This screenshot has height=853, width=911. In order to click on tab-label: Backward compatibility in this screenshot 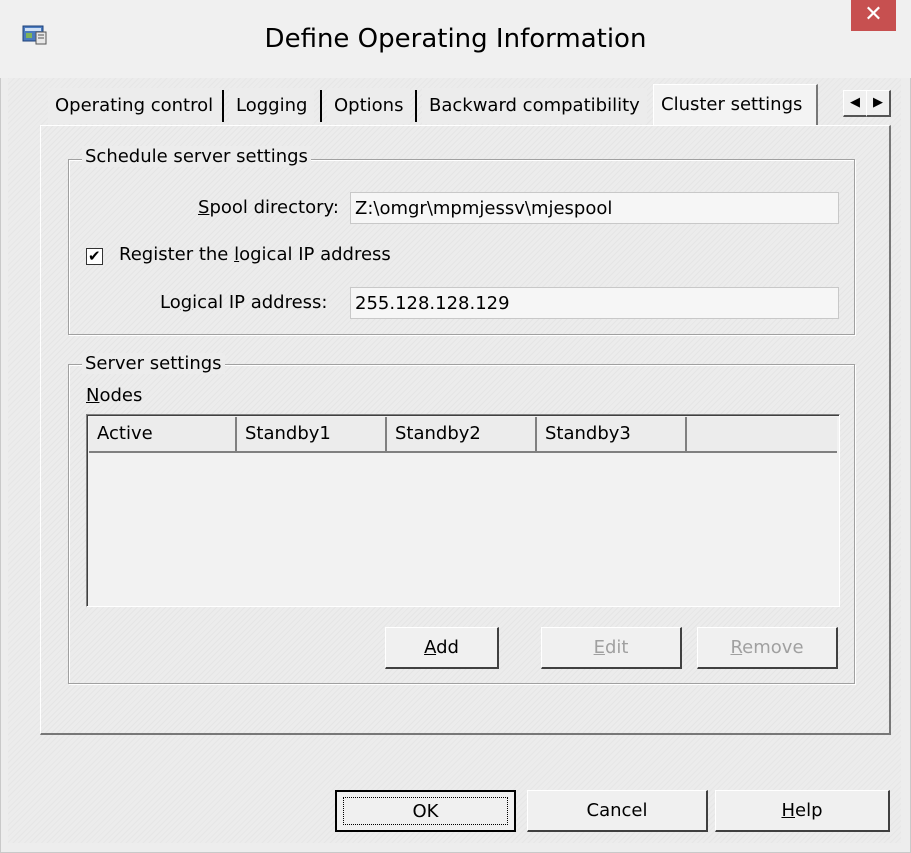, I will do `click(534, 105)`.